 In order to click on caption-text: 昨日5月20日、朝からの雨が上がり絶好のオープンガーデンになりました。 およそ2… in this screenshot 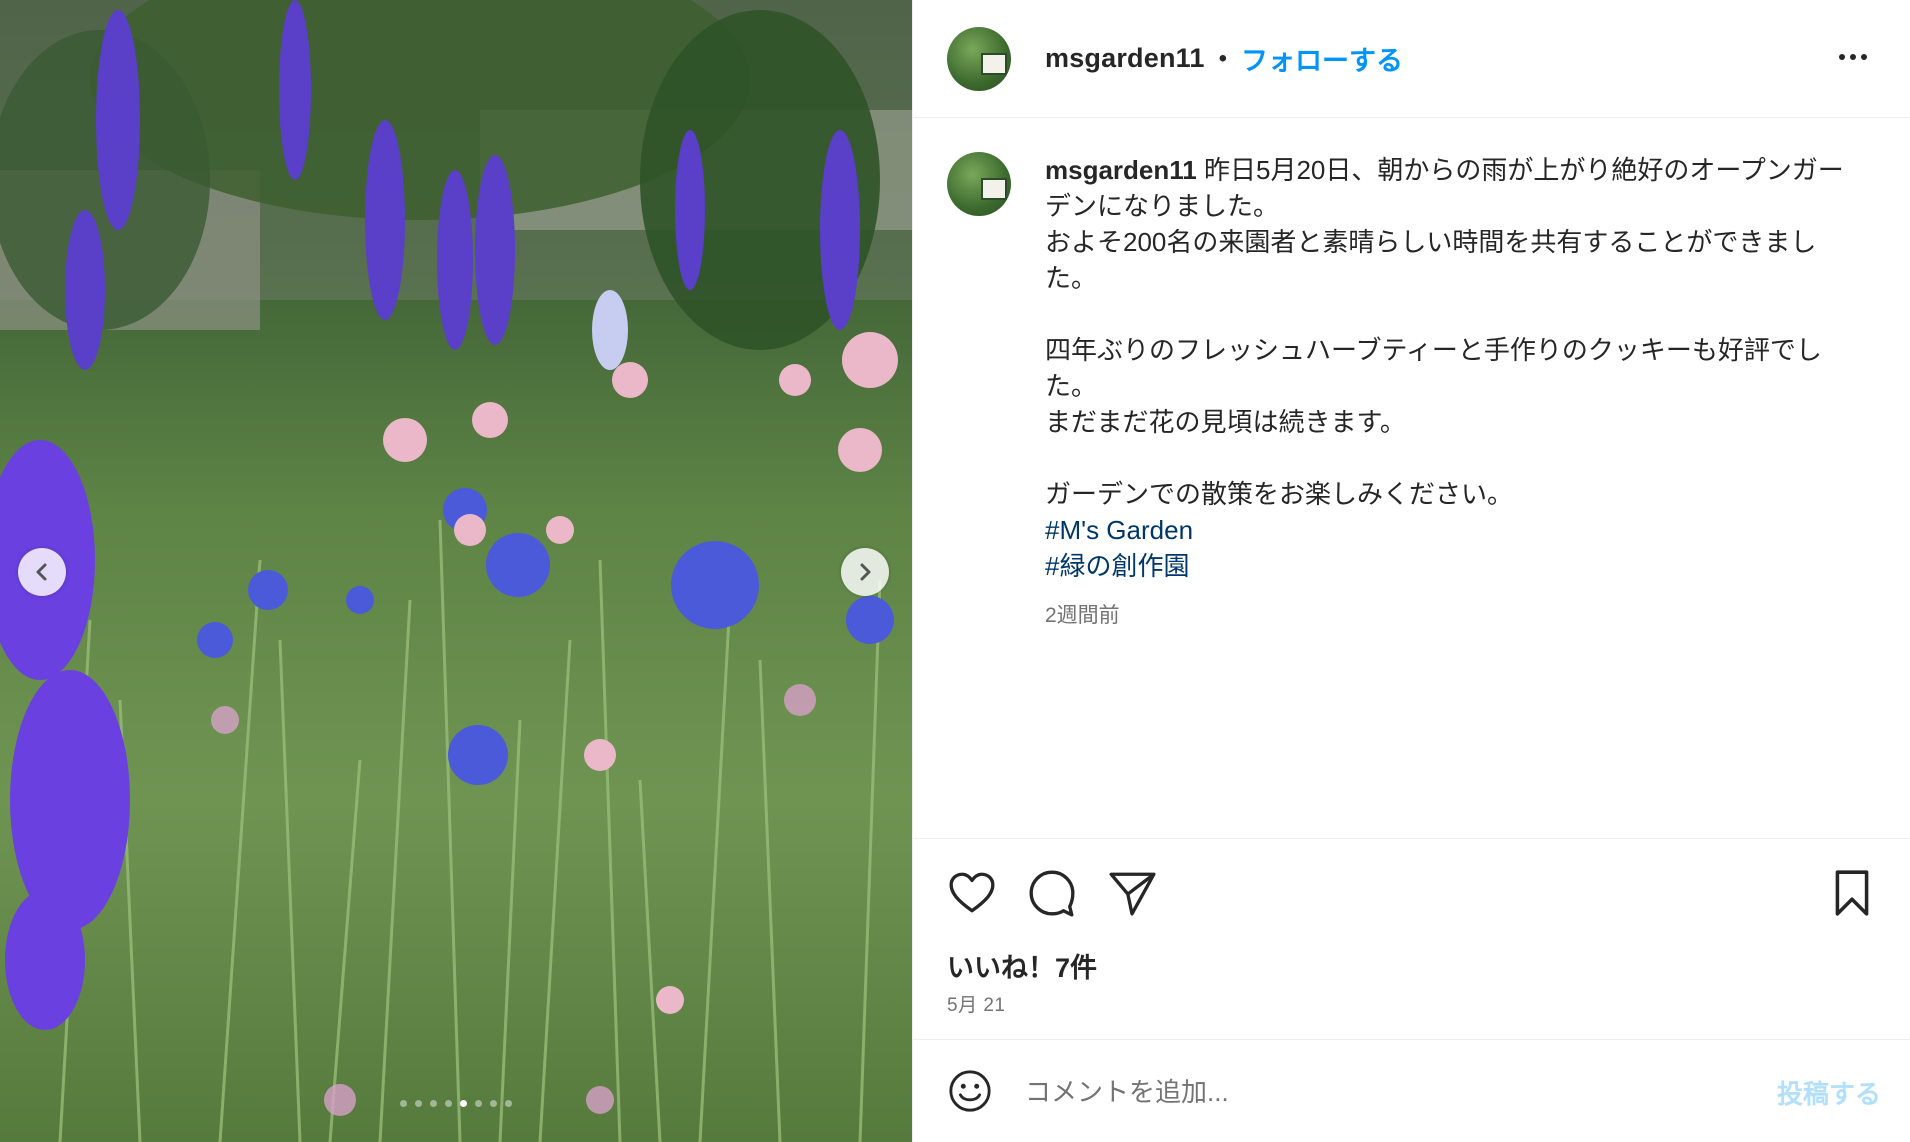, I will do `click(1444, 332)`.